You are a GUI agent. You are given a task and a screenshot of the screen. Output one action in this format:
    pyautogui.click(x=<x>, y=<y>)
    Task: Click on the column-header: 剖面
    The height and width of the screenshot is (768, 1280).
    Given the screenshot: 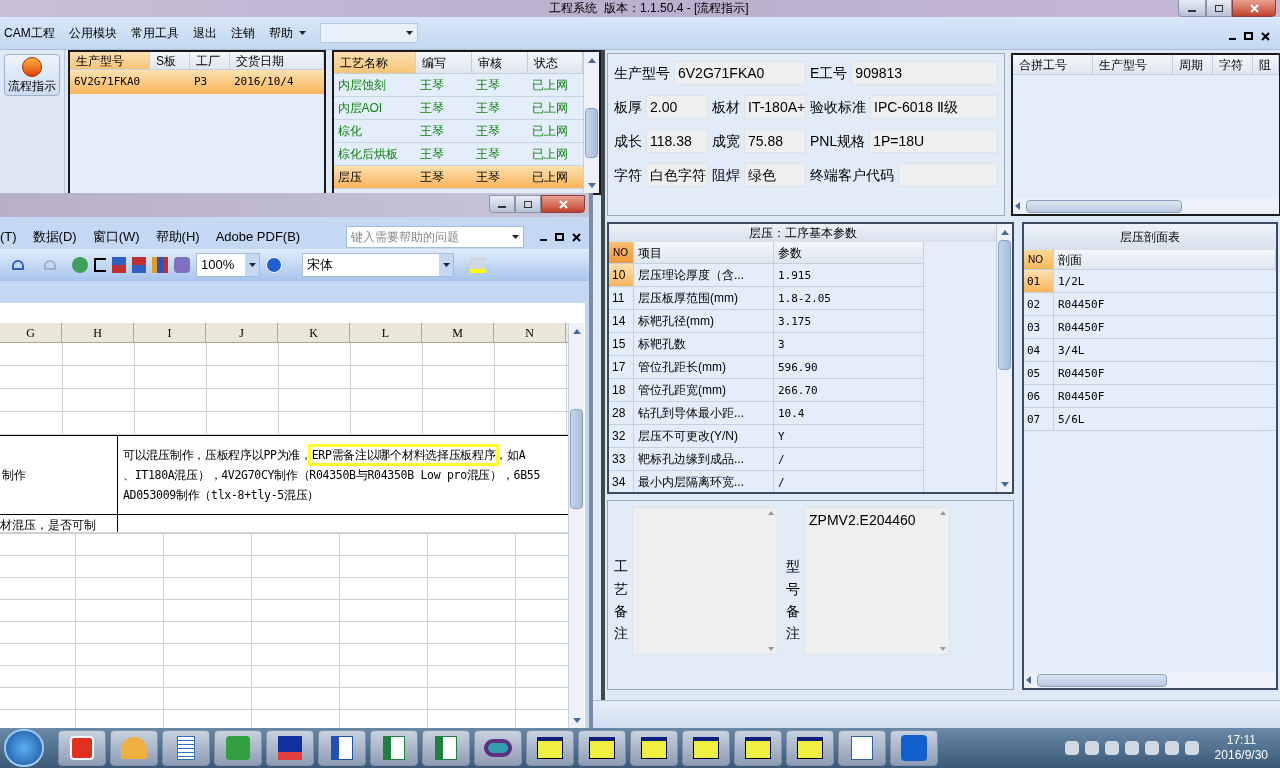 What is the action you would take?
    pyautogui.click(x=1165, y=260)
    